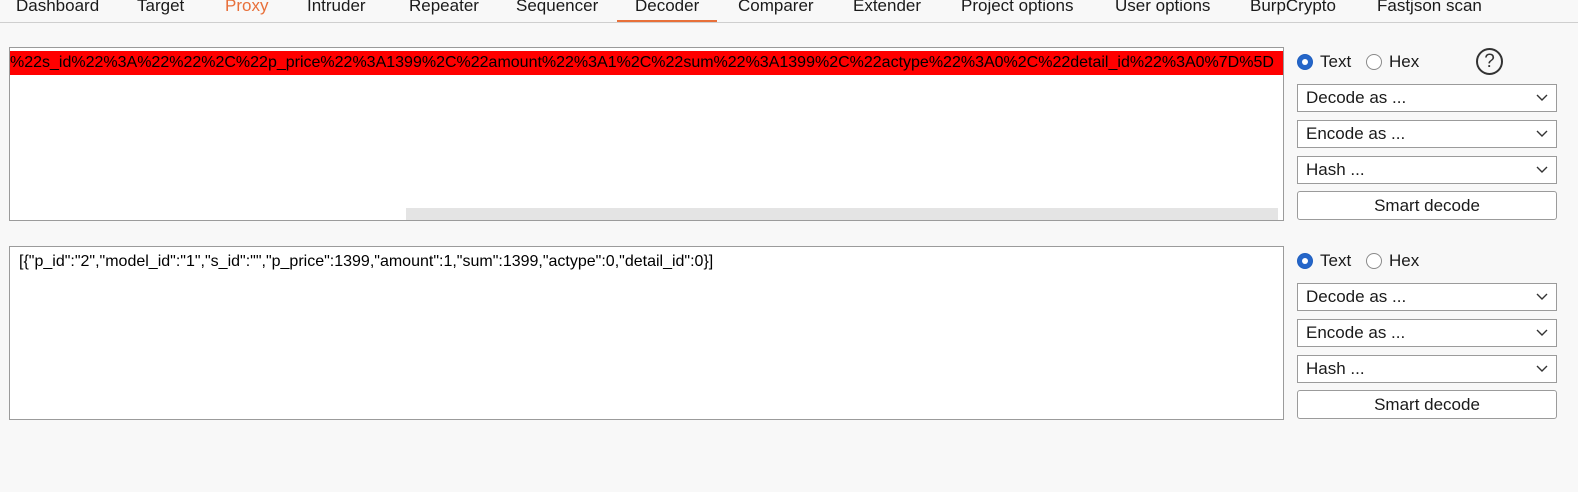 This screenshot has width=1578, height=492. Describe the element at coordinates (160, 11) in the screenshot. I see `tab-target: Target` at that location.